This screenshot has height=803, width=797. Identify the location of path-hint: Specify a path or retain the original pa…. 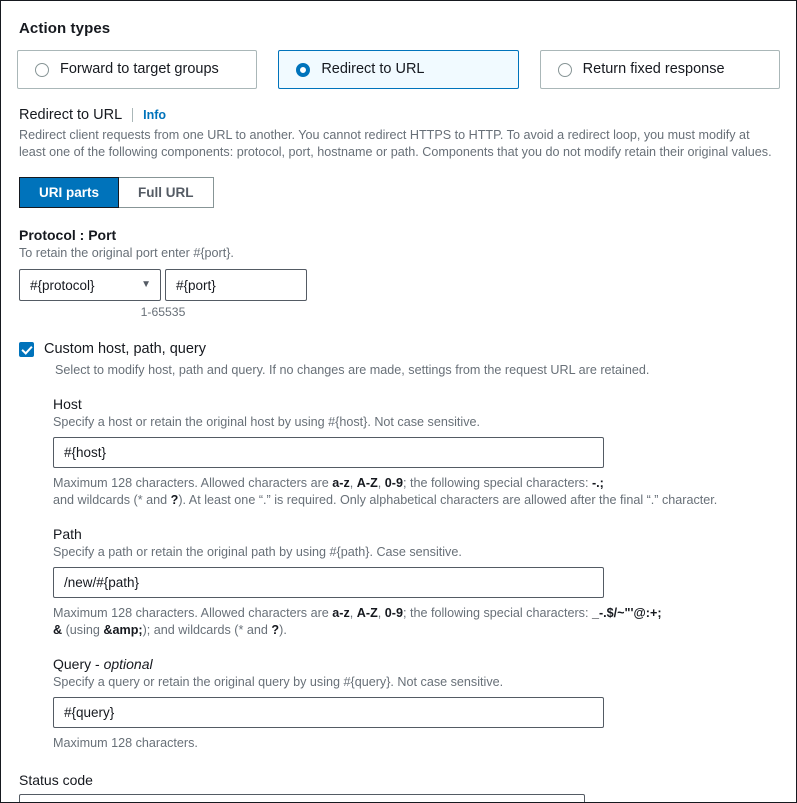
(257, 552).